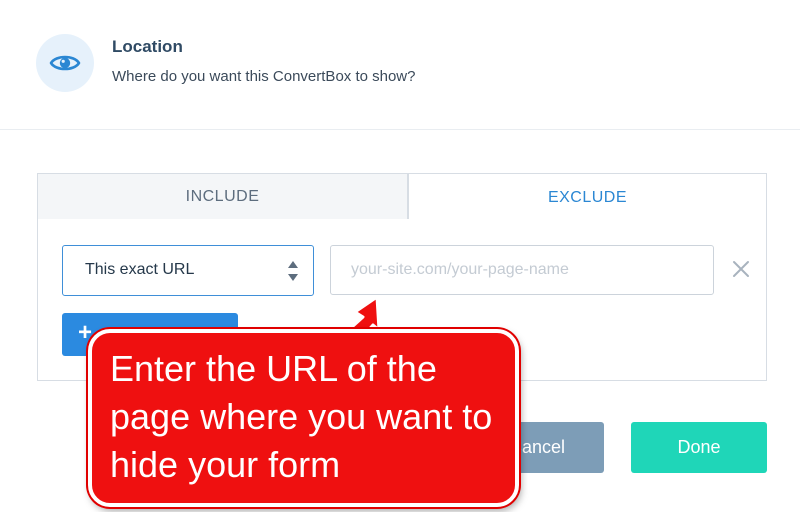  Describe the element at coordinates (222, 196) in the screenshot. I see `tab-include: INCLUDE` at that location.